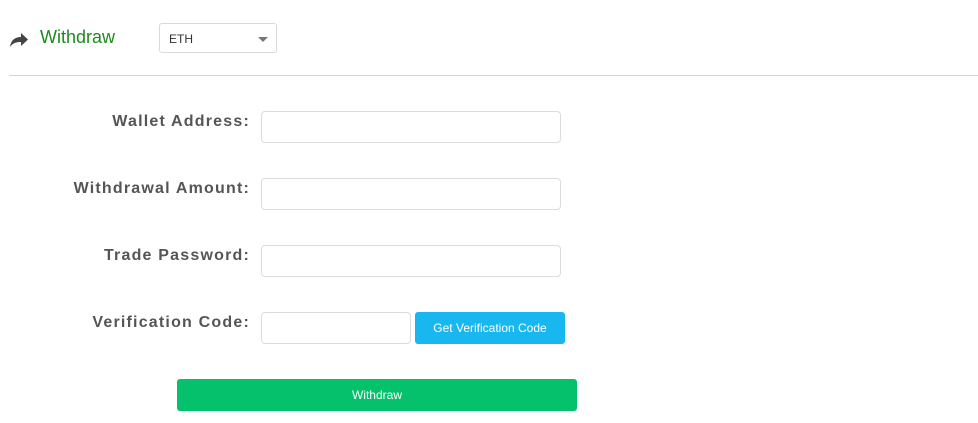 The image size is (978, 423). Describe the element at coordinates (336, 328) in the screenshot. I see `verification-code-input` at that location.